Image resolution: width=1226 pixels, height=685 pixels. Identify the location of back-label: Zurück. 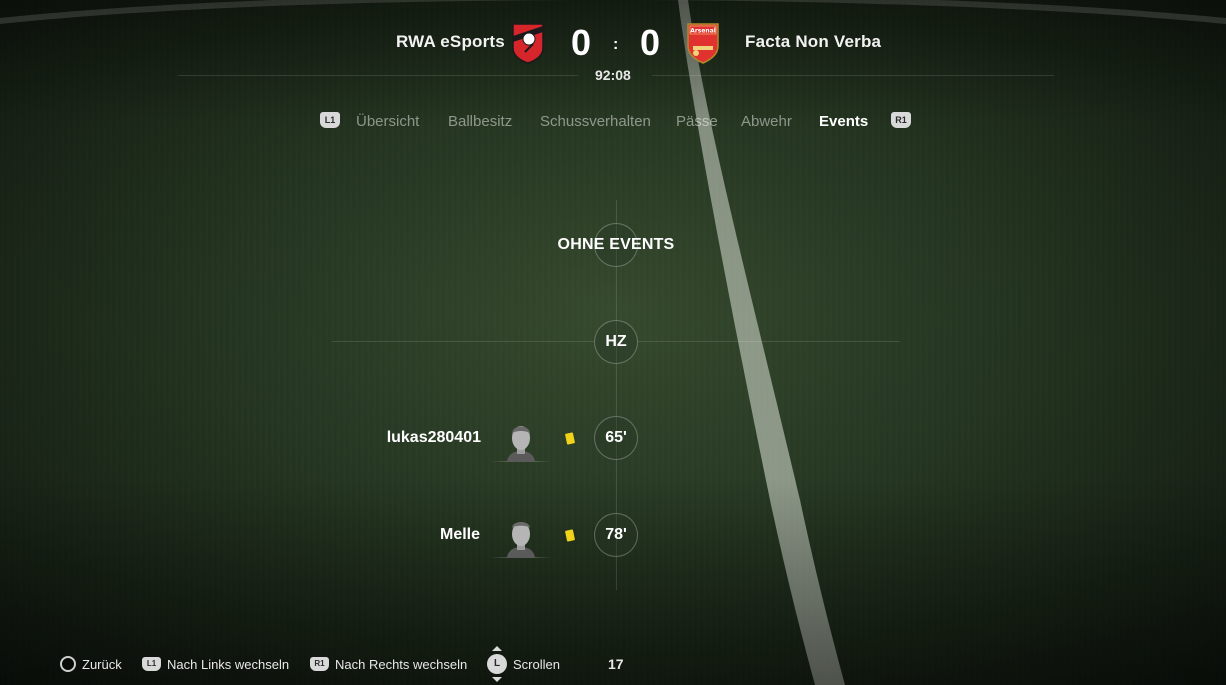
(102, 664).